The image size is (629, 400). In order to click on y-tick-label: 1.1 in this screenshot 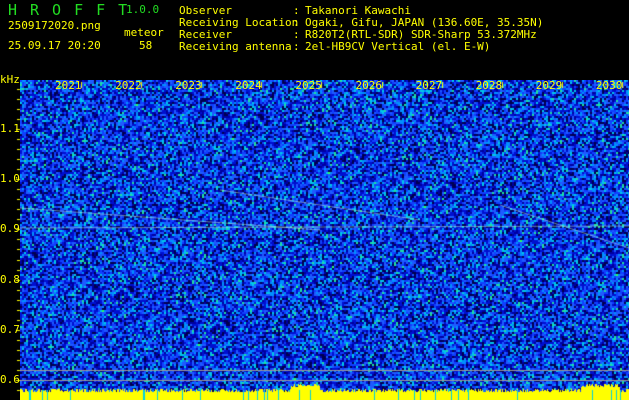, I will do `click(10, 128)`.